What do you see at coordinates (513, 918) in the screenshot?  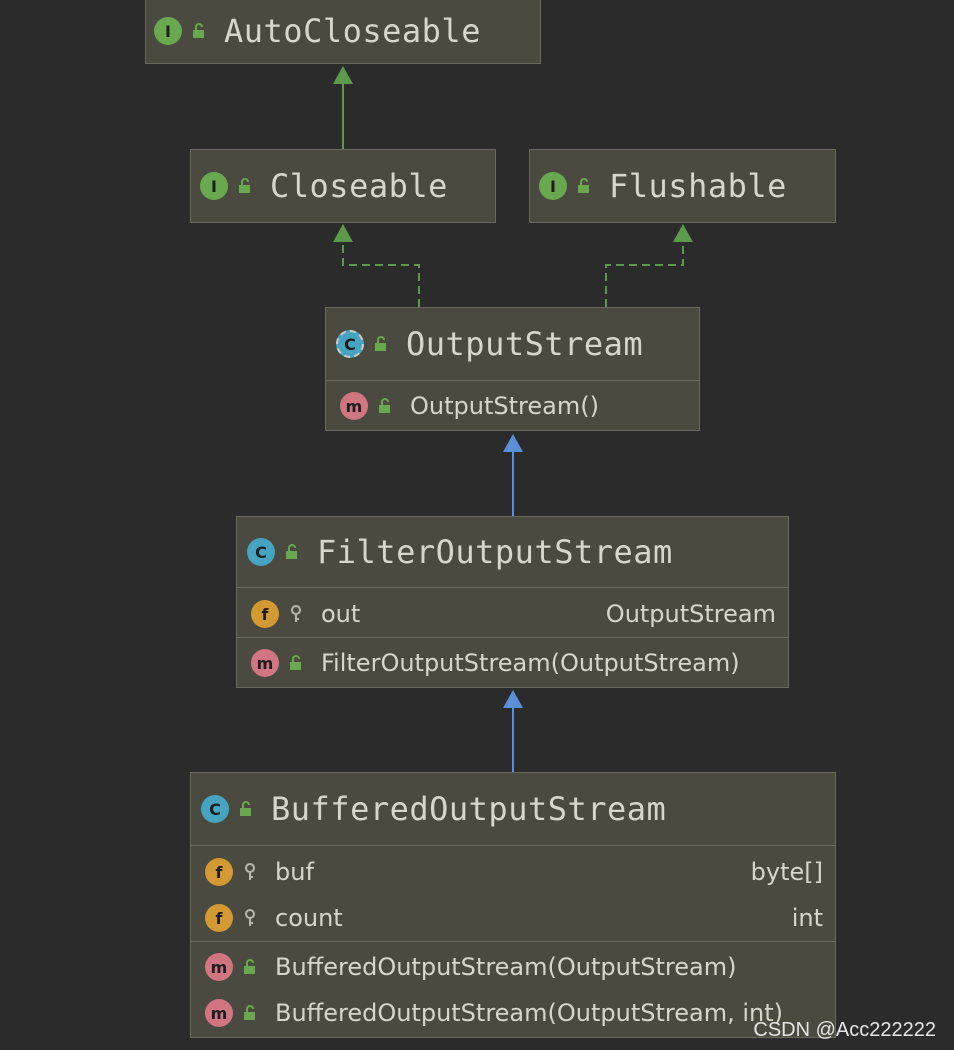 I see `field-row: f count int` at bounding box center [513, 918].